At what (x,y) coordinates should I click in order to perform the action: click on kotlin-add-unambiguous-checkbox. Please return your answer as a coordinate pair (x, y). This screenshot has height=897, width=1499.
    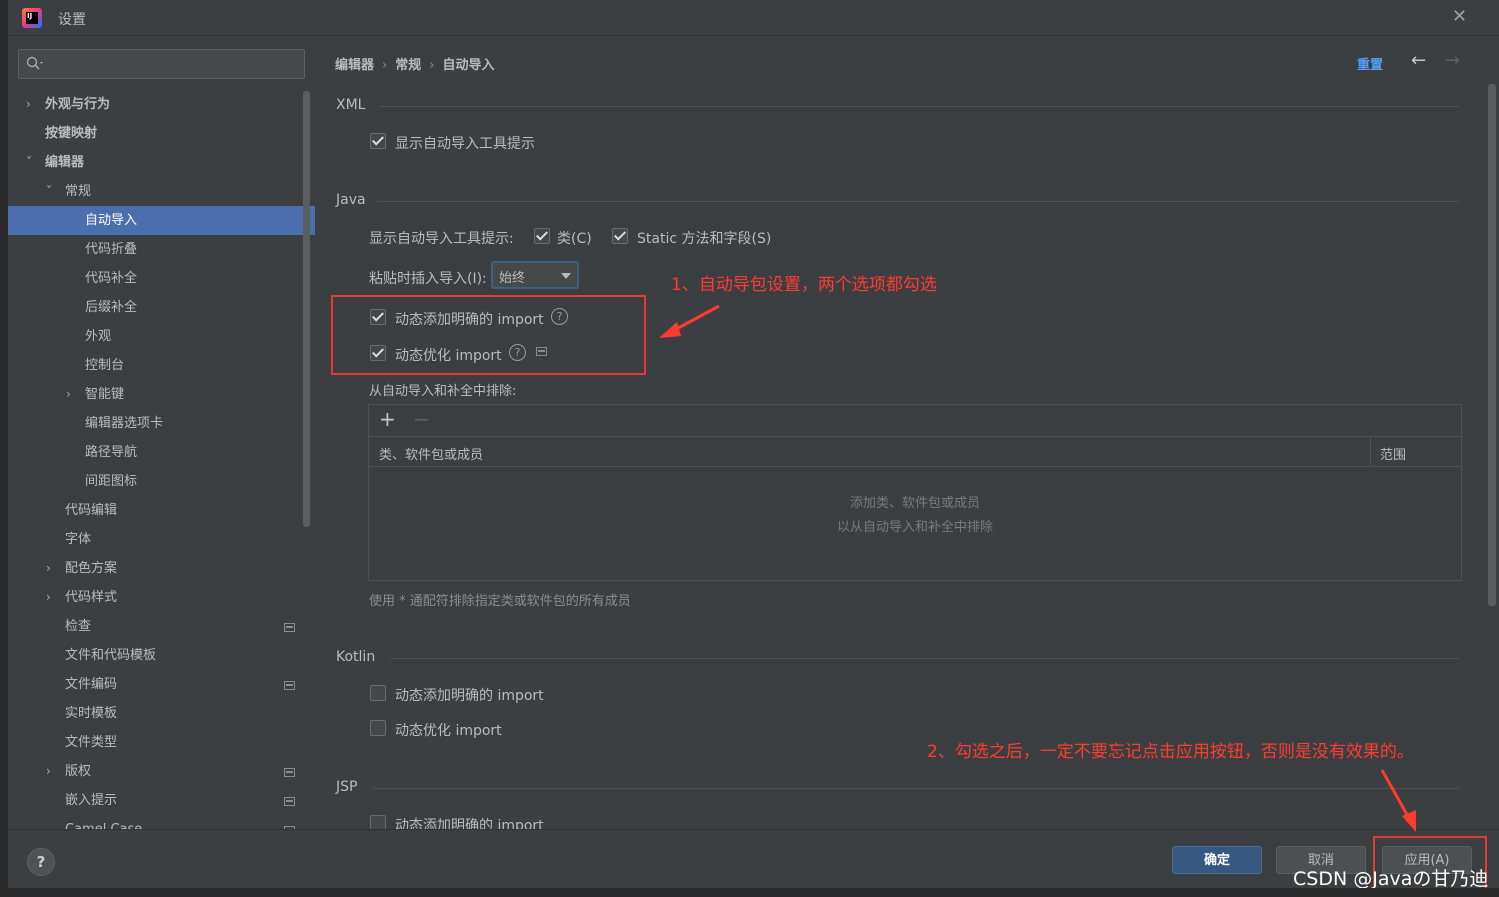
    Looking at the image, I should click on (378, 693).